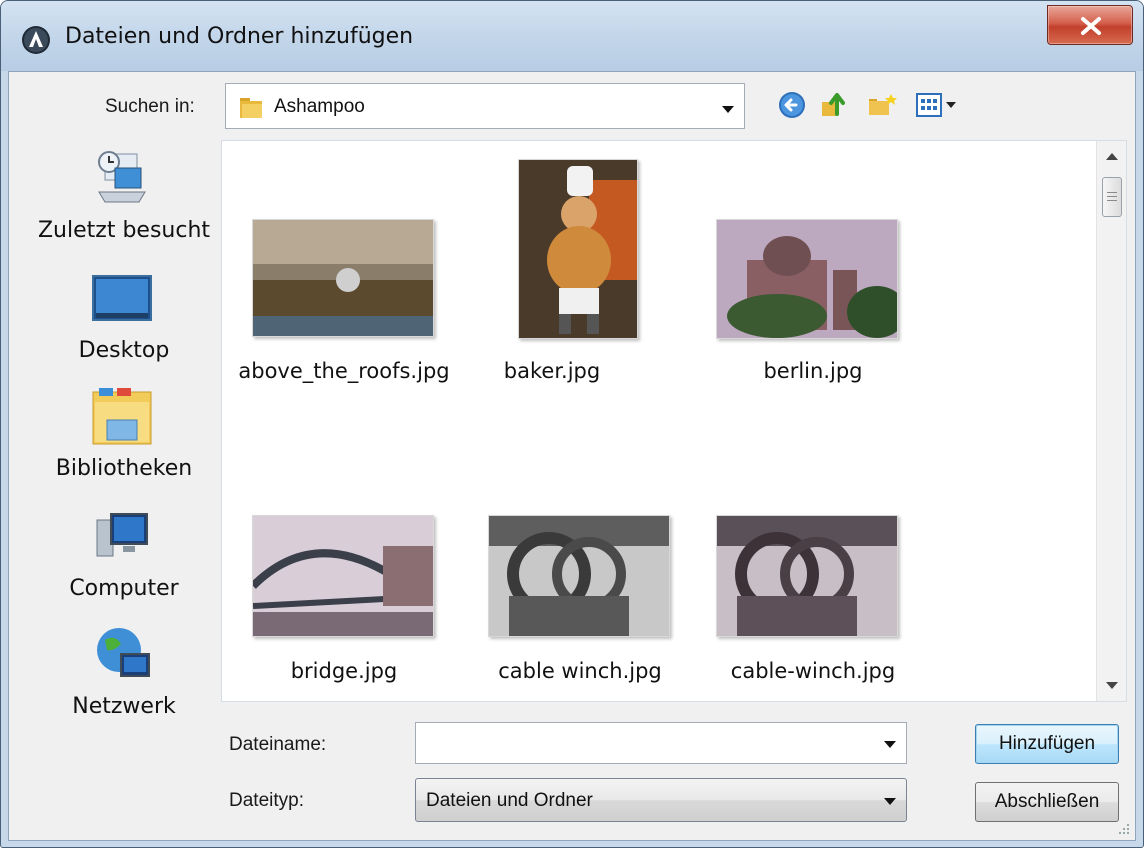 The height and width of the screenshot is (848, 1144). I want to click on new-folder-icon, so click(883, 105).